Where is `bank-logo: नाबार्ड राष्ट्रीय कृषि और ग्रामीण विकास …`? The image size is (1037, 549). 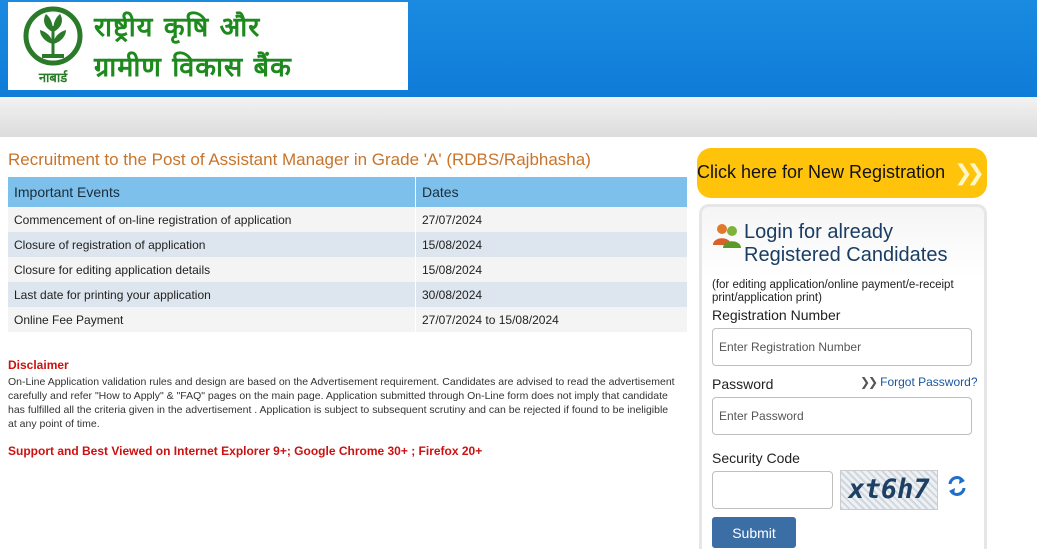 bank-logo: नाबार्ड राष्ट्रीय कृषि और ग्रामीण विकास … is located at coordinates (208, 46).